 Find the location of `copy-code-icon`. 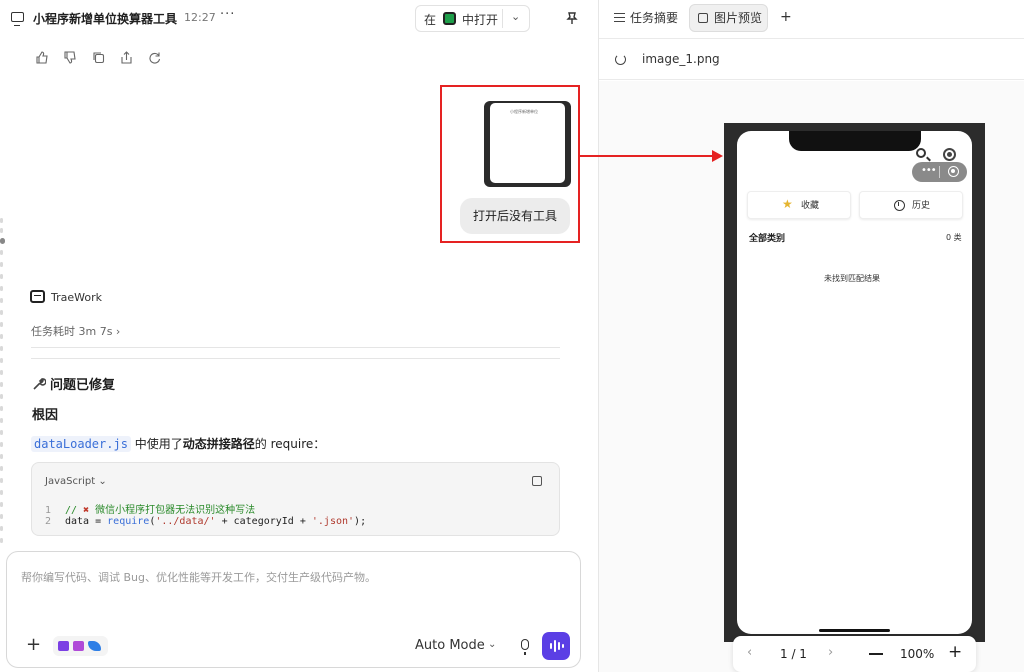

copy-code-icon is located at coordinates (537, 481).